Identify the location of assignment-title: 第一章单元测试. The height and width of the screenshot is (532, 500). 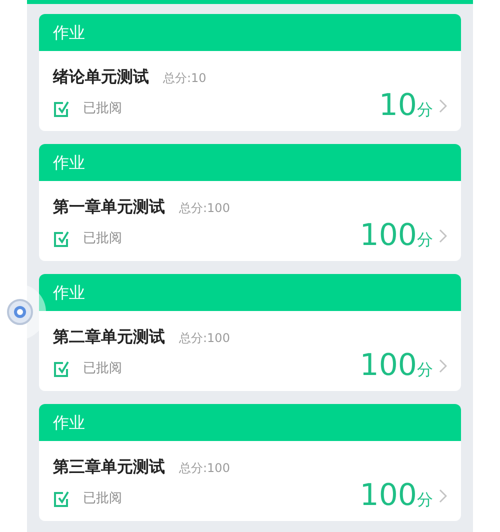
(109, 207).